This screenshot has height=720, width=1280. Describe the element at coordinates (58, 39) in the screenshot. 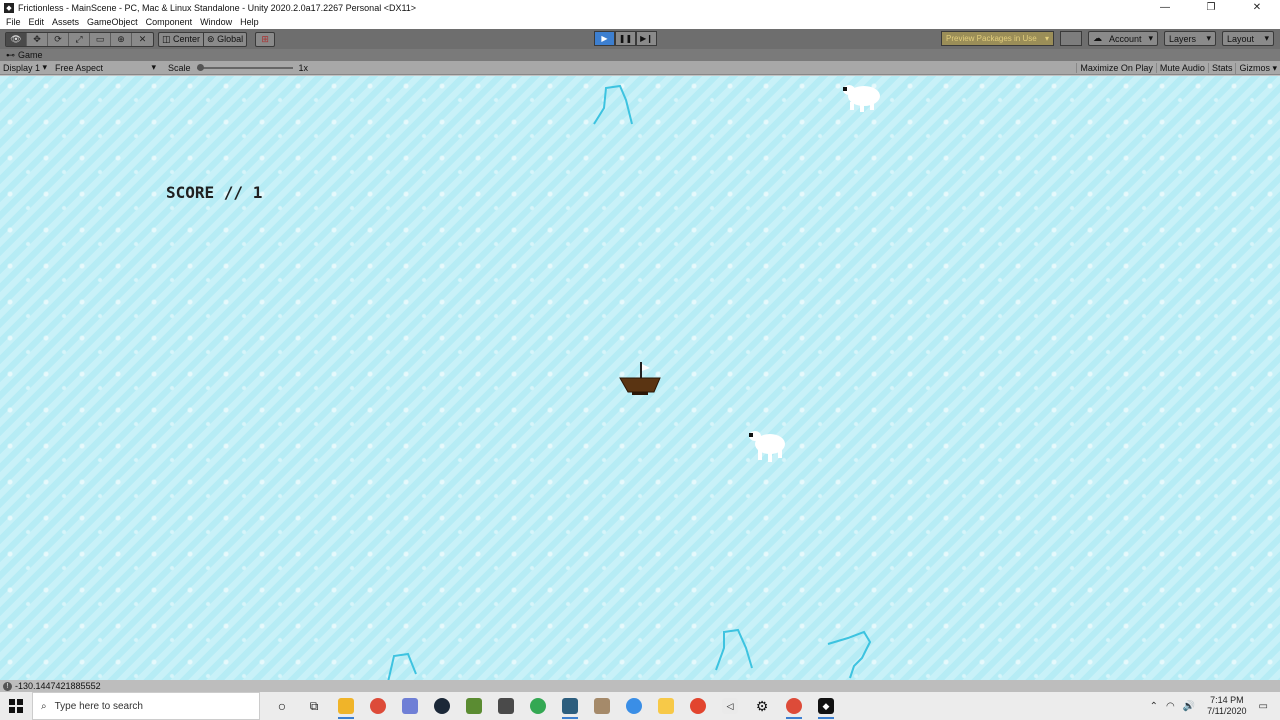

I see `rotate-tool-icon: ⟳` at that location.